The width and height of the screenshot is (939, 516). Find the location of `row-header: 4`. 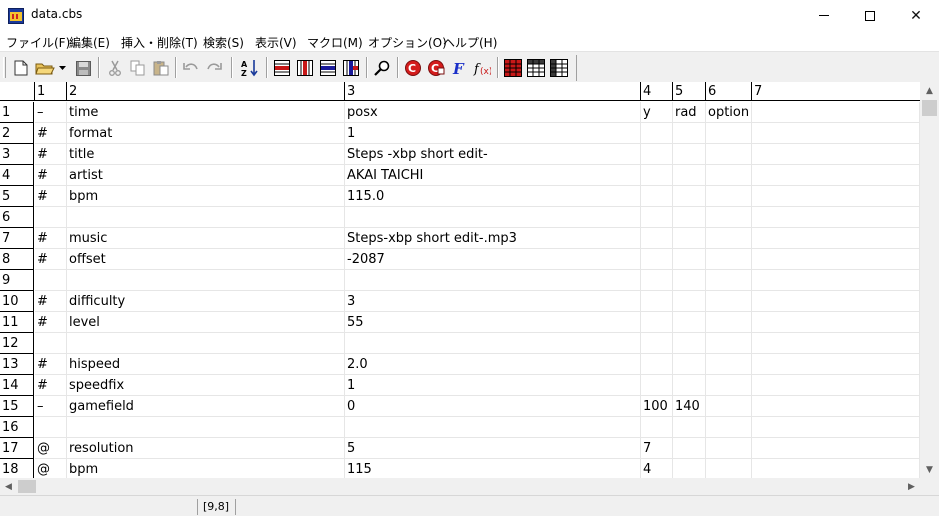

row-header: 4 is located at coordinates (17, 175).